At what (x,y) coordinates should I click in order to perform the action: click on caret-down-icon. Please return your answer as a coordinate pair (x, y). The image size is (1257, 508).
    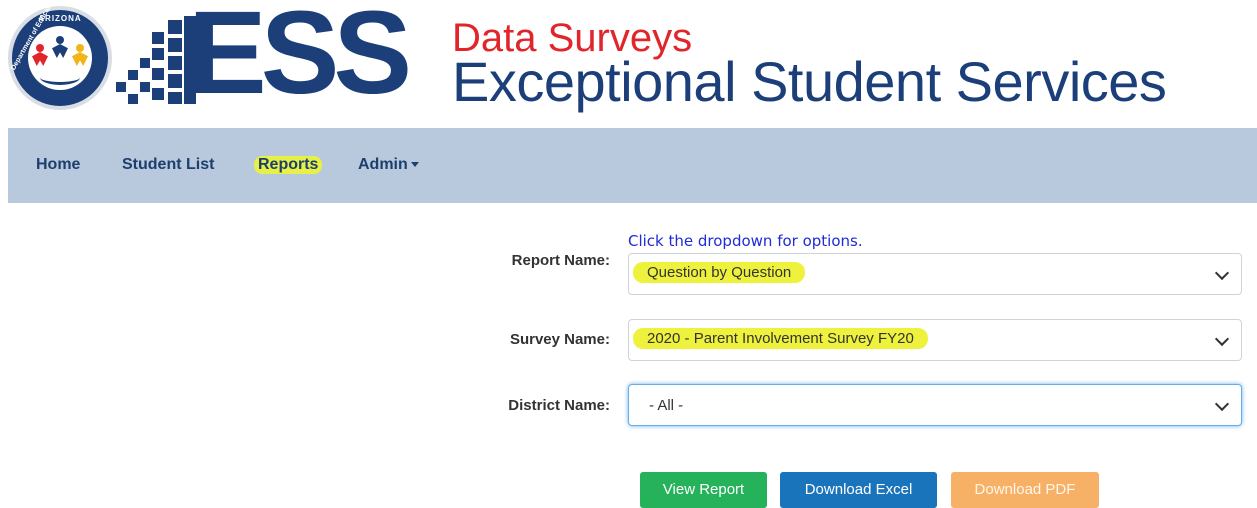
    Looking at the image, I should click on (414, 165).